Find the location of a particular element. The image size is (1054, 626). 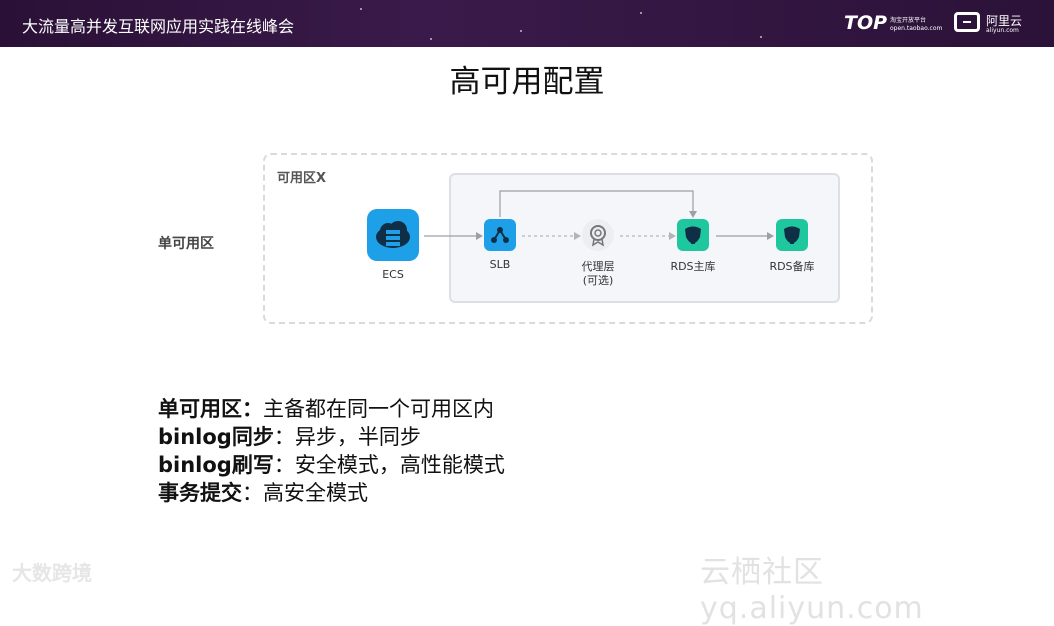

summary-line: 事务提交：高安全模式 is located at coordinates (263, 492).